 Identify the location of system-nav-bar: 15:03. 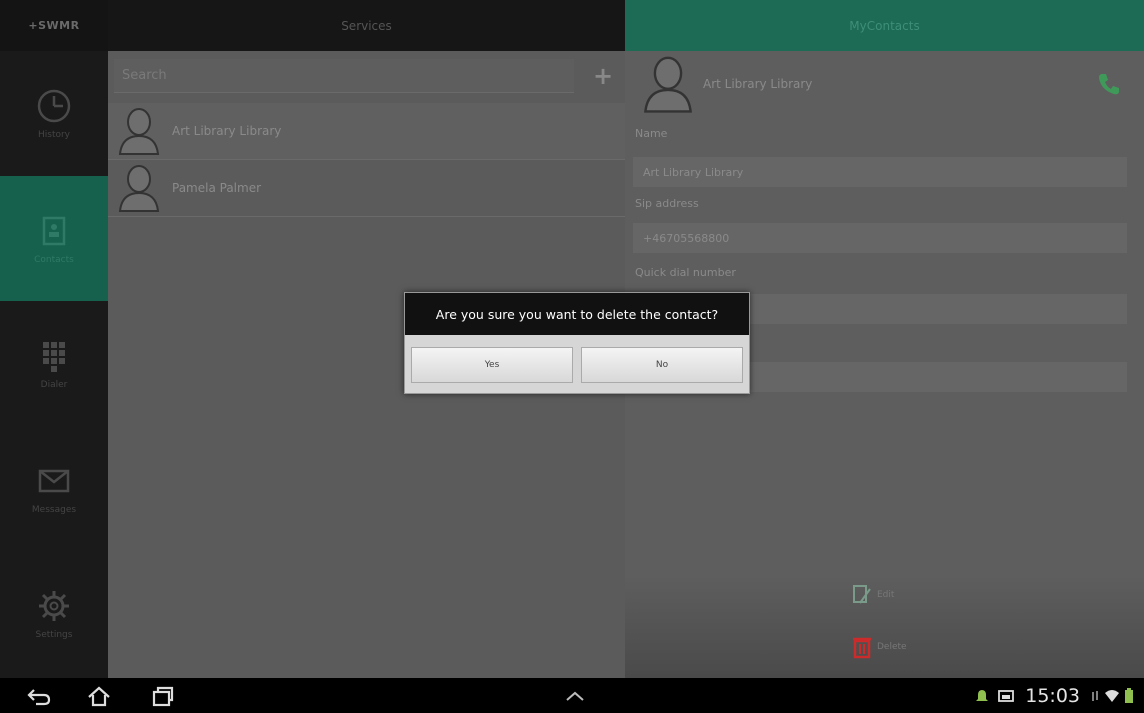
(572, 695).